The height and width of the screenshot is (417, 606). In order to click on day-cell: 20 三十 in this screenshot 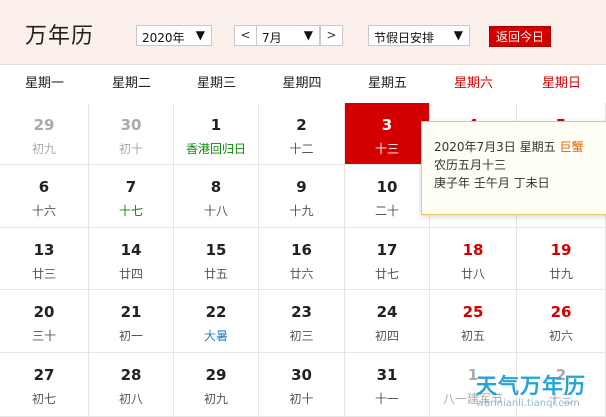, I will do `click(44, 321)`.